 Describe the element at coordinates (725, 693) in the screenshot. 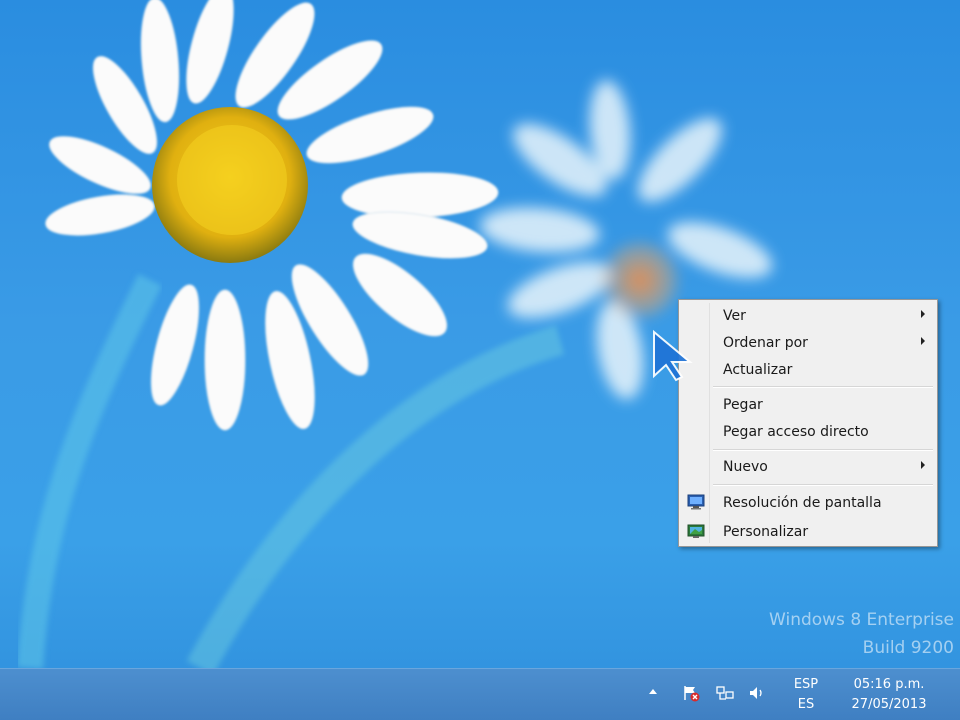

I see `network-icon` at that location.